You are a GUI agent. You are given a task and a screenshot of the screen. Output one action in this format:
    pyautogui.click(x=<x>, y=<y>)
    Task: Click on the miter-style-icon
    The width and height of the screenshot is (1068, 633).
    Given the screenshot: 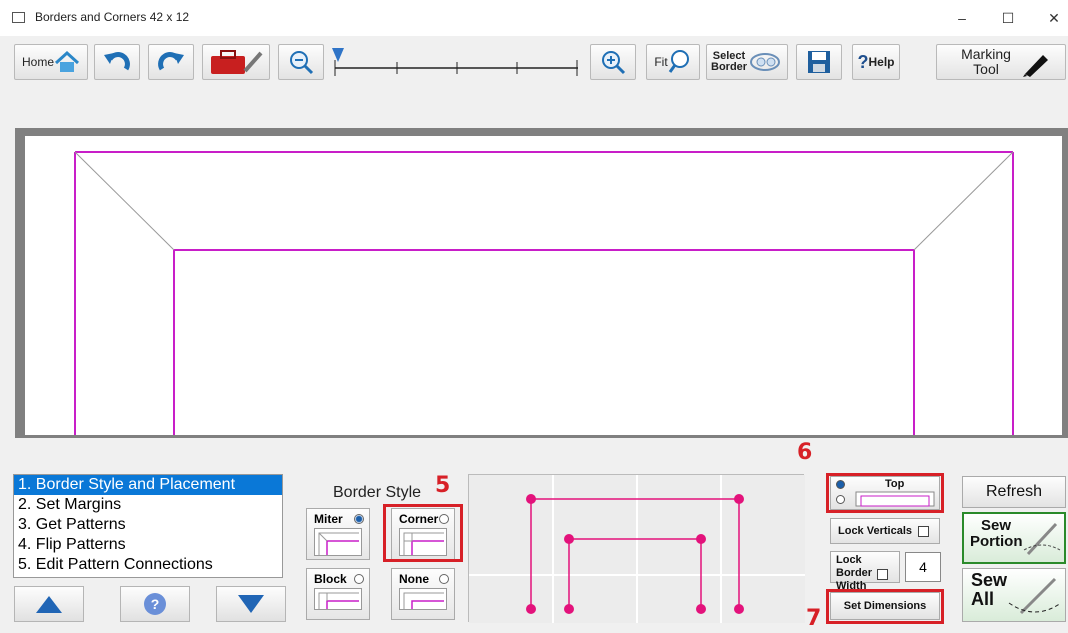 What is the action you would take?
    pyautogui.click(x=338, y=542)
    